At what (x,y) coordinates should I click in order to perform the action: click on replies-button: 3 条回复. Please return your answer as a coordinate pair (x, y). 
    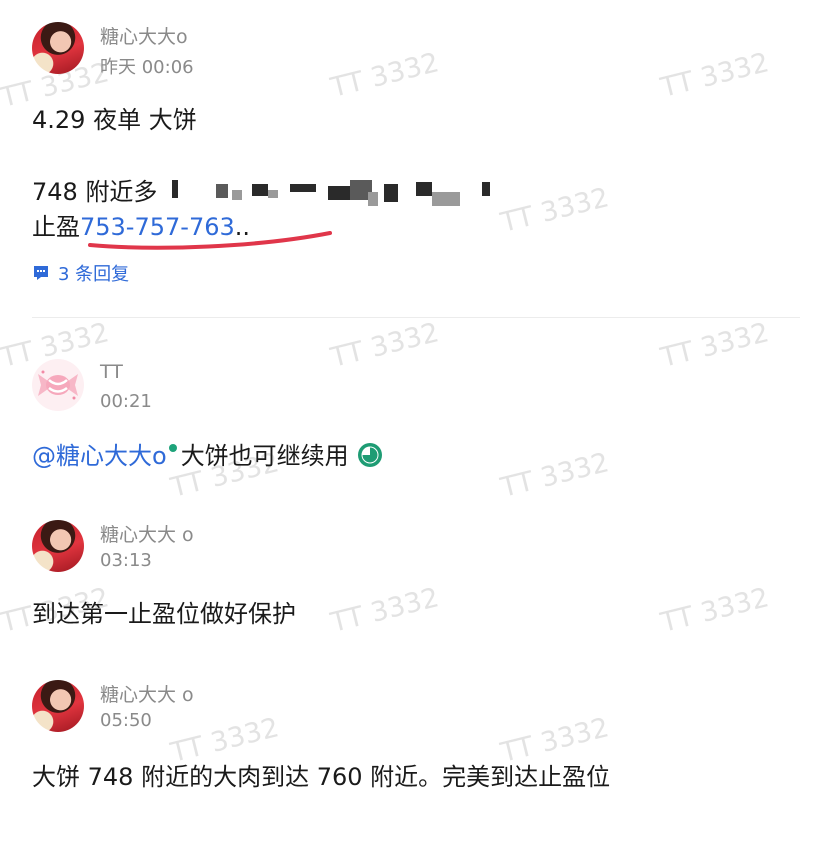
    Looking at the image, I should click on (80, 273).